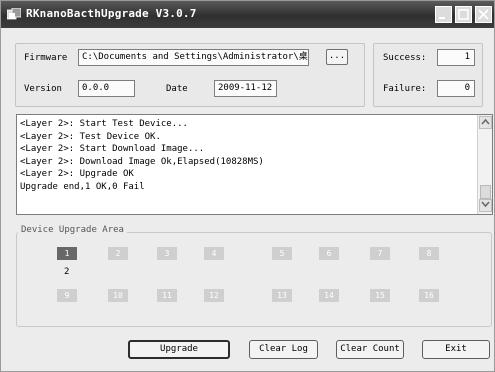  I want to click on failure-label: Failure:, so click(405, 89).